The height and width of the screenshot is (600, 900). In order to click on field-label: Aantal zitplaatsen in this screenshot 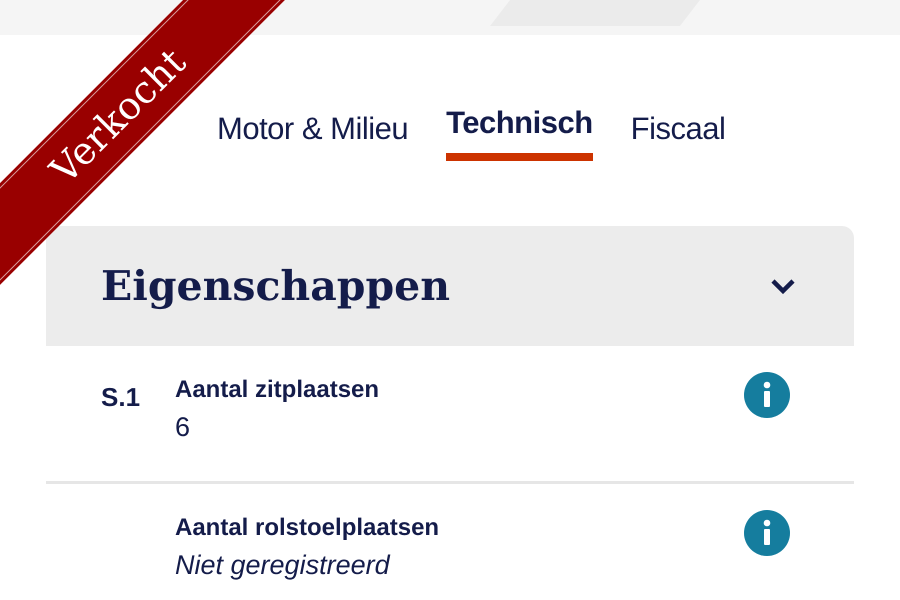, I will do `click(277, 390)`.